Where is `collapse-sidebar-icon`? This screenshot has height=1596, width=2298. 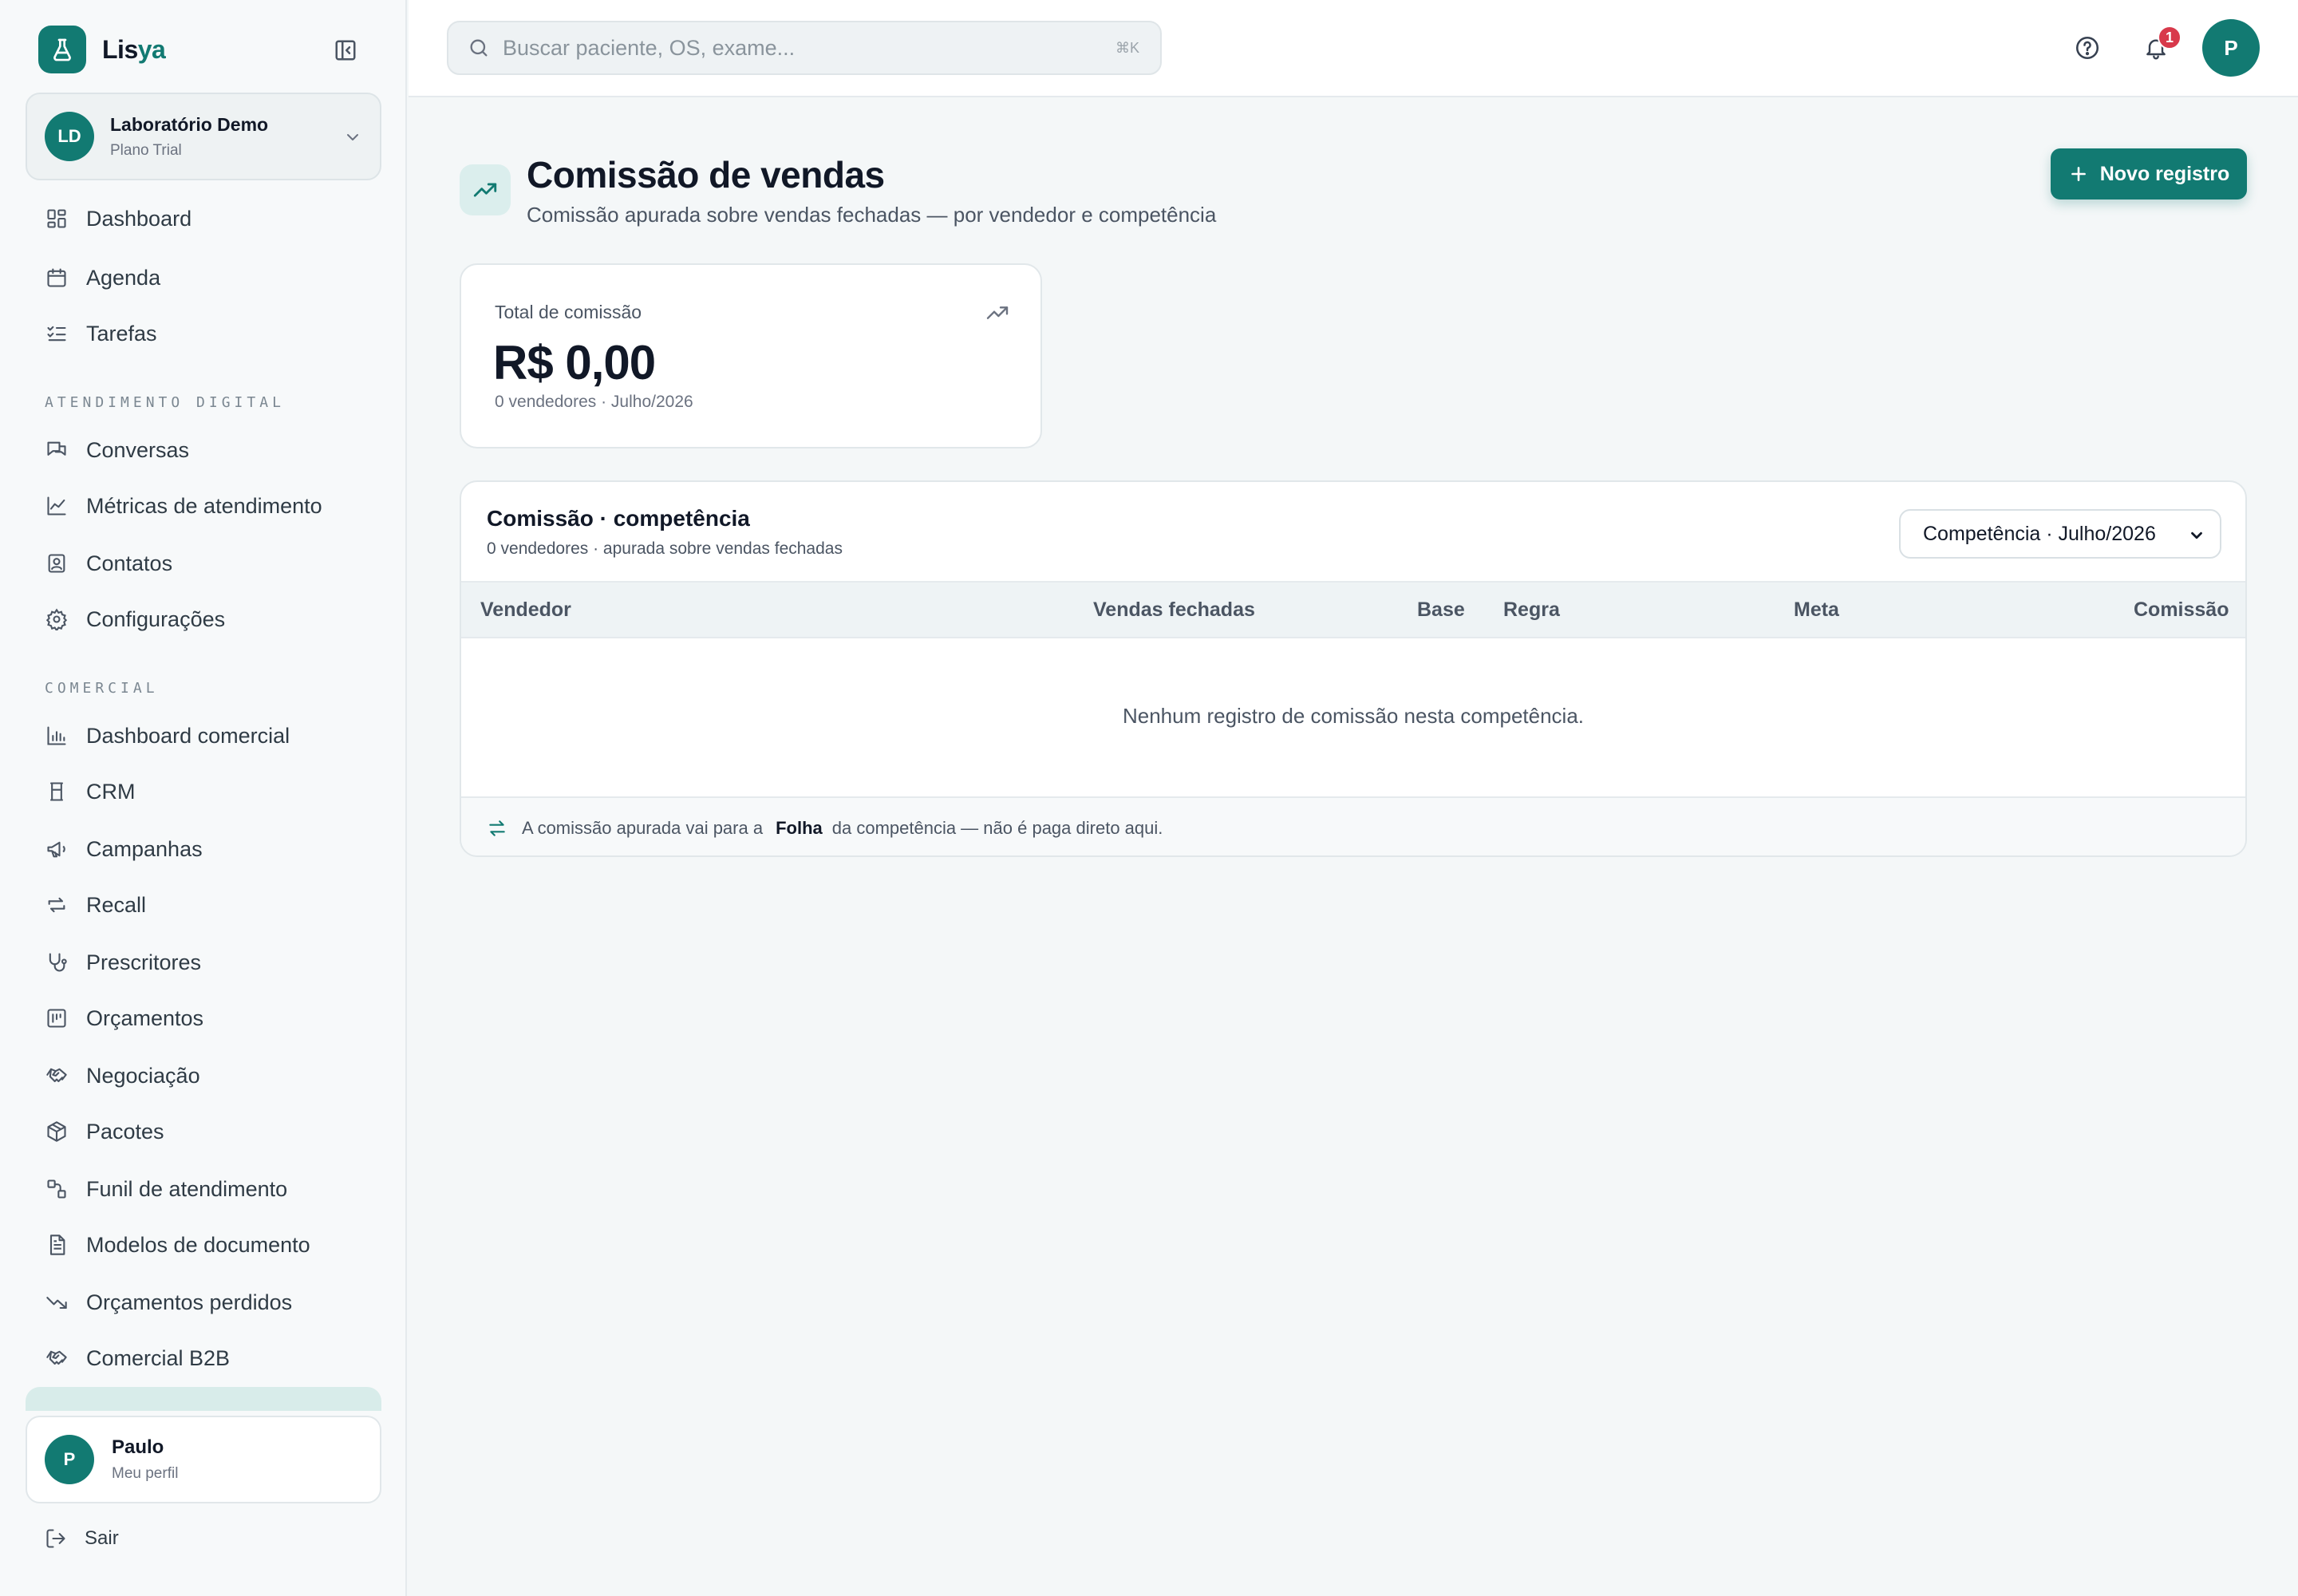
collapse-sidebar-icon is located at coordinates (345, 50).